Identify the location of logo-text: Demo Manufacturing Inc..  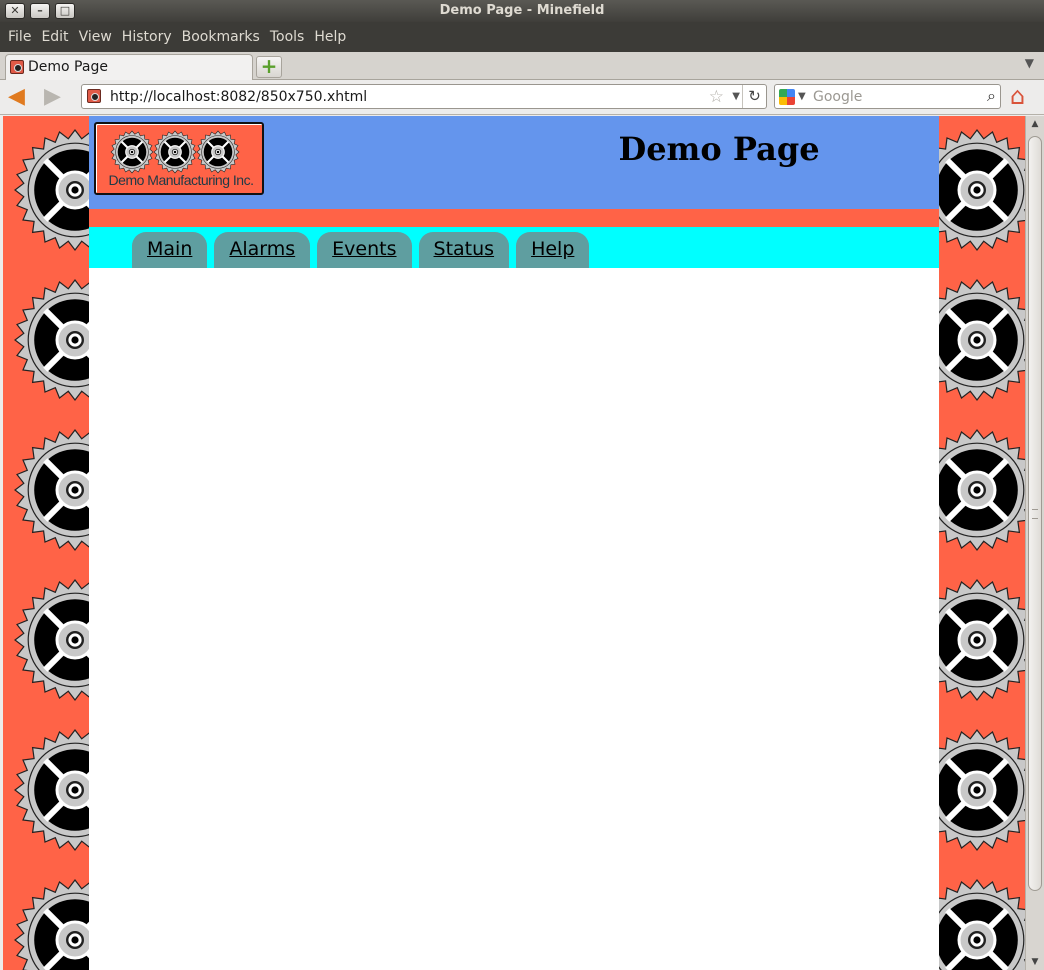
(181, 180).